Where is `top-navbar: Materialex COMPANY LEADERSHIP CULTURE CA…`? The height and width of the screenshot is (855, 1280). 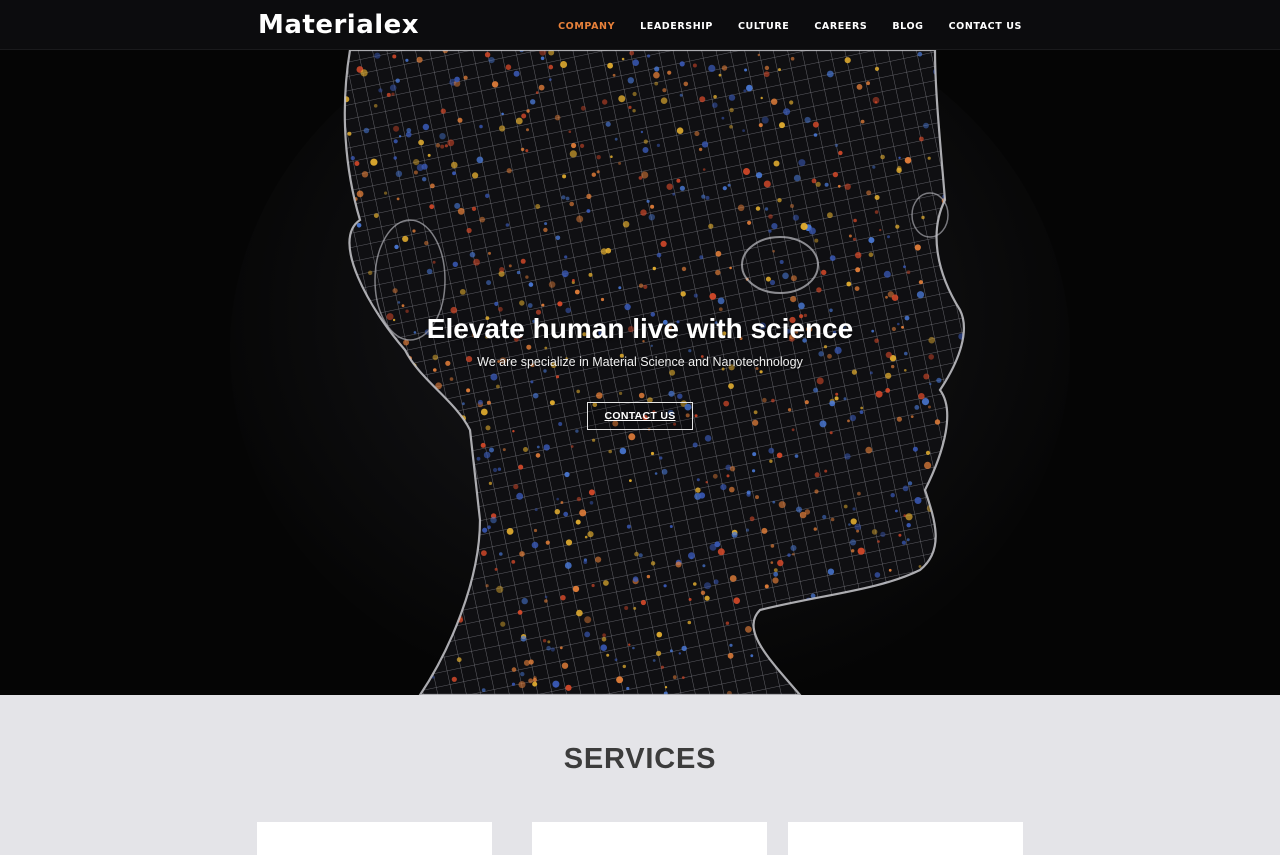 top-navbar: Materialex COMPANY LEADERSHIP CULTURE CA… is located at coordinates (640, 25).